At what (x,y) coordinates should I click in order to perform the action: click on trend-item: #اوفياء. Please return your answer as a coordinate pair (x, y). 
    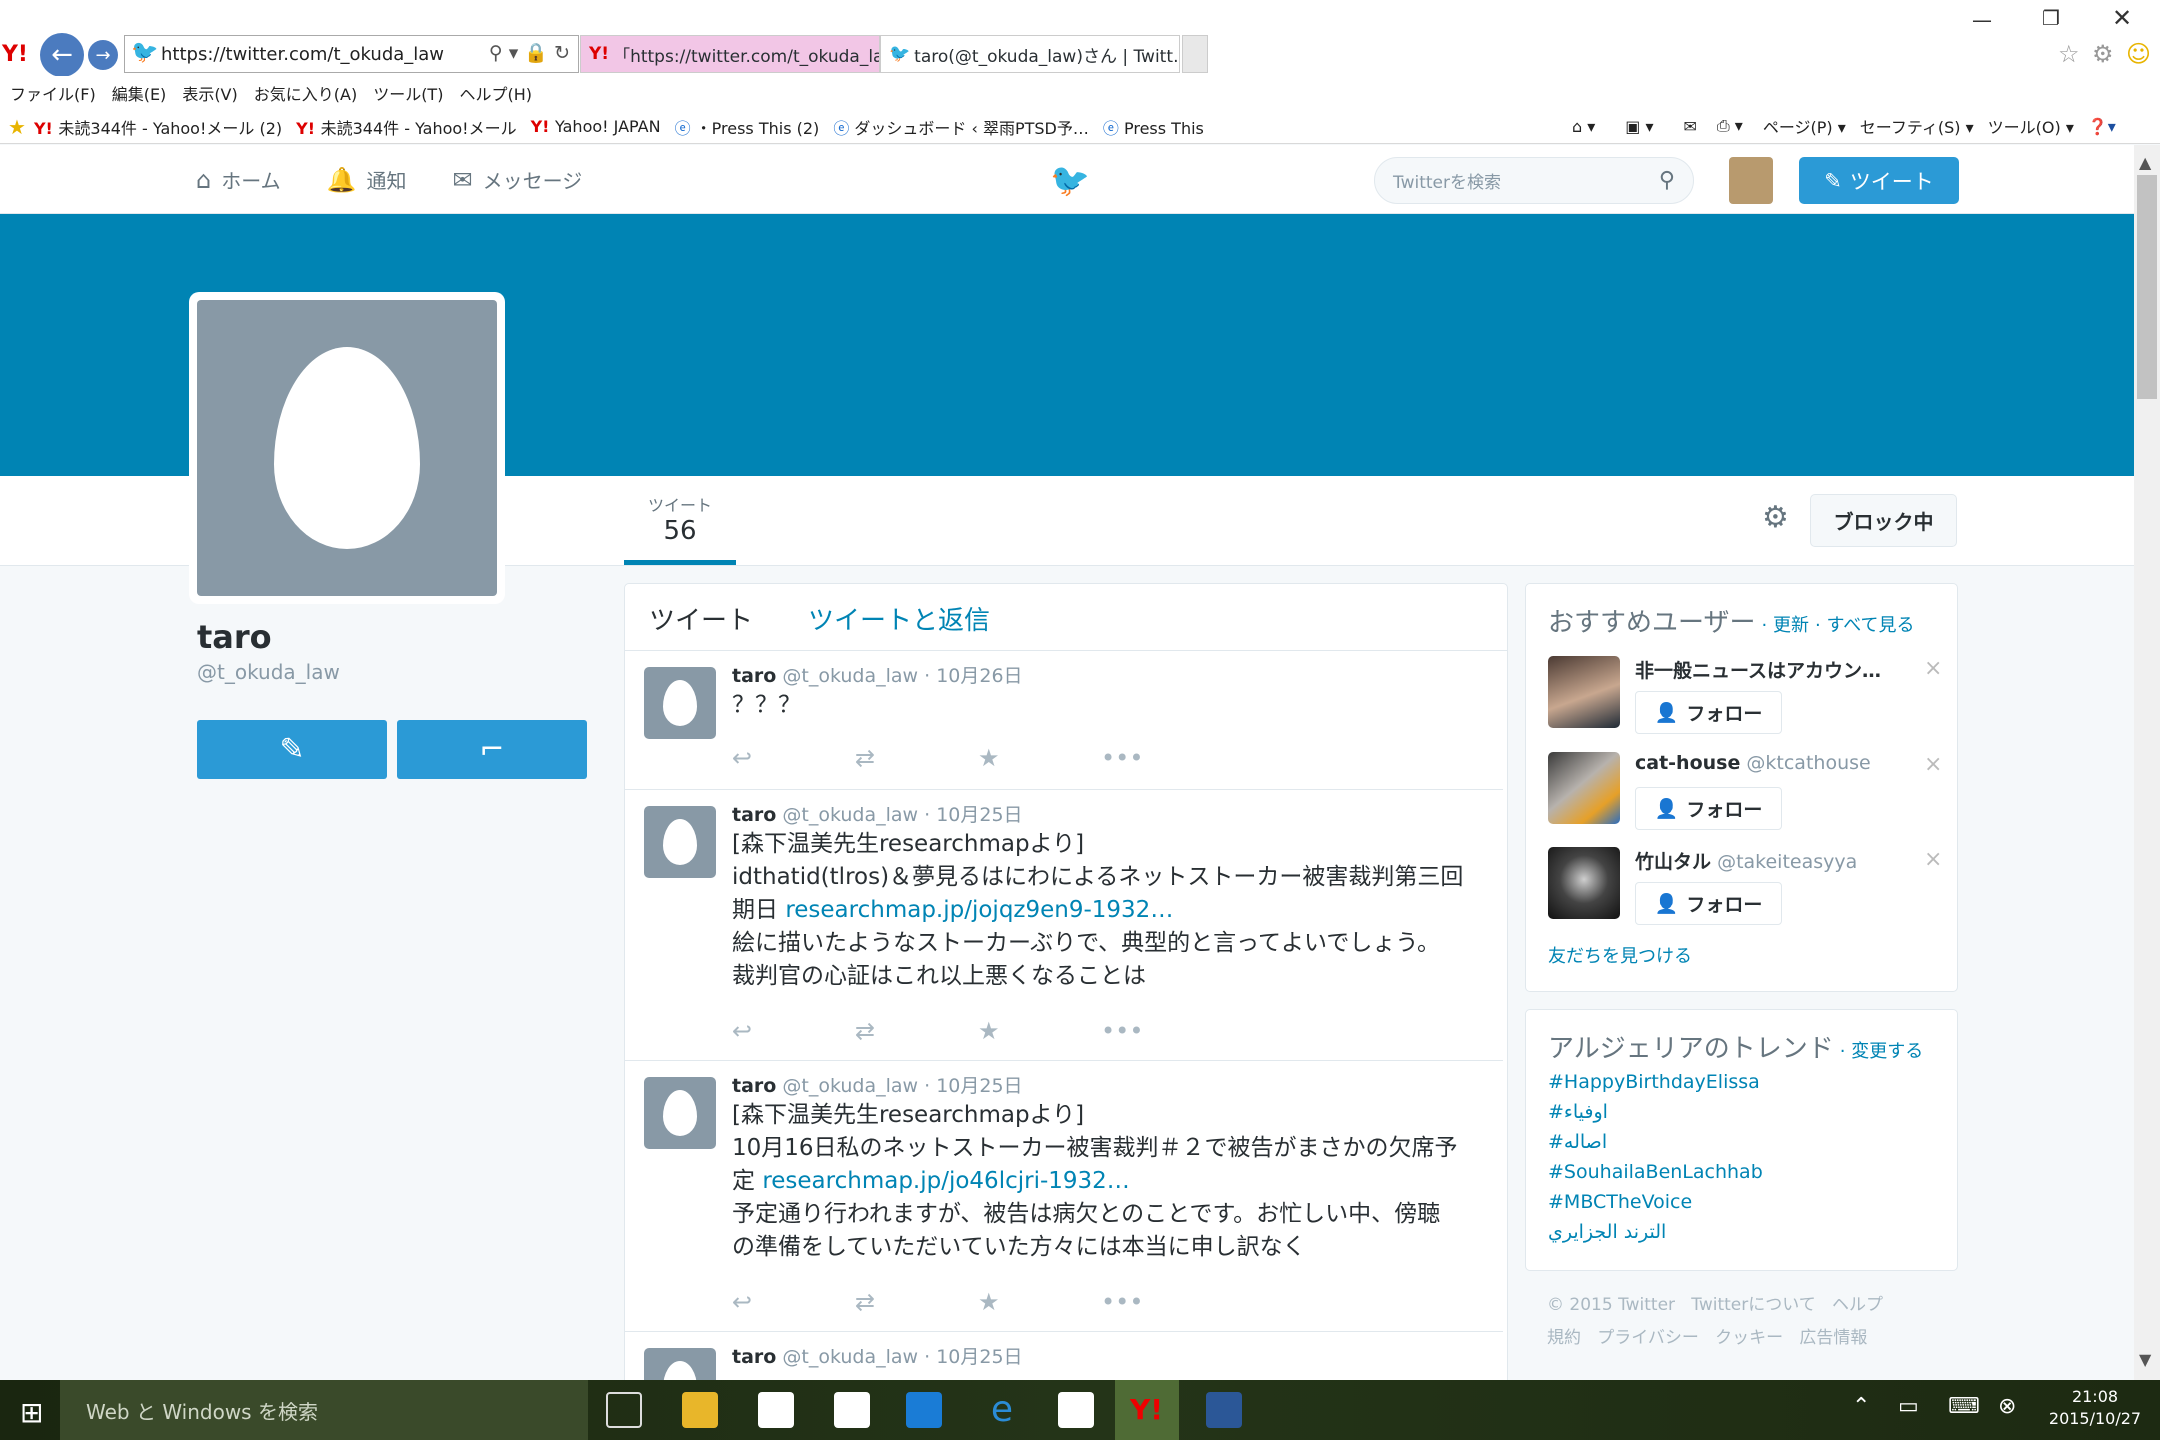
    Looking at the image, I should click on (1655, 1112).